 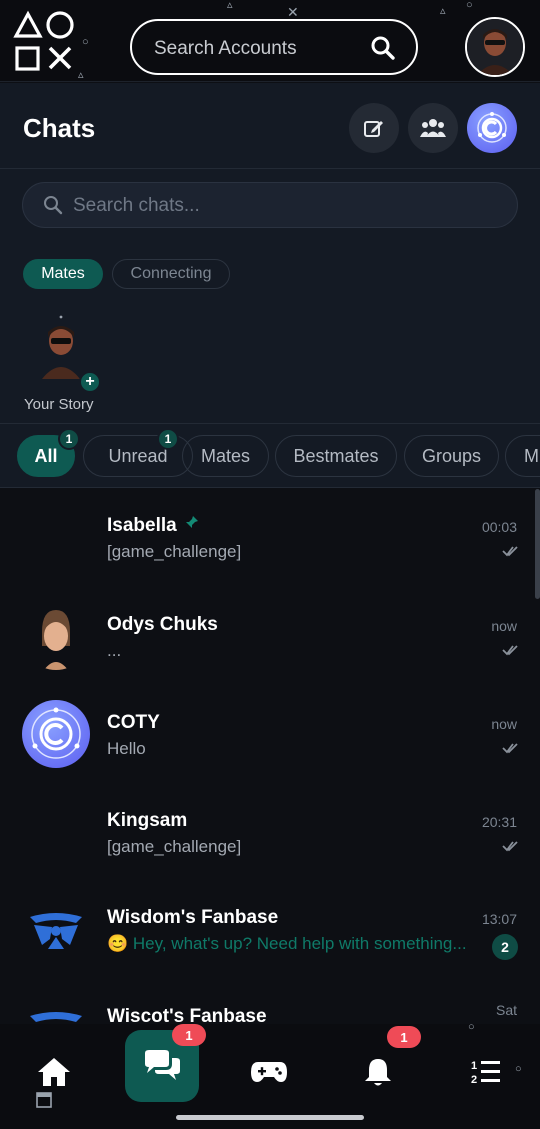 I want to click on story-avatar: +, so click(x=62, y=354).